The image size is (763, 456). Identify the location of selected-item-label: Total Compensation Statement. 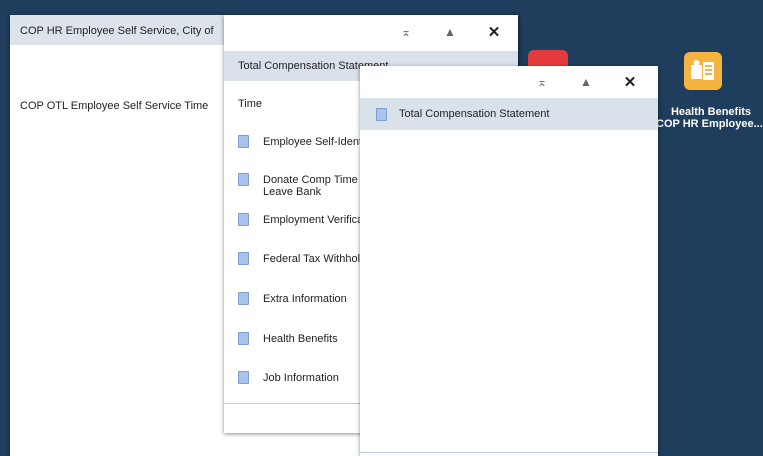
(474, 114).